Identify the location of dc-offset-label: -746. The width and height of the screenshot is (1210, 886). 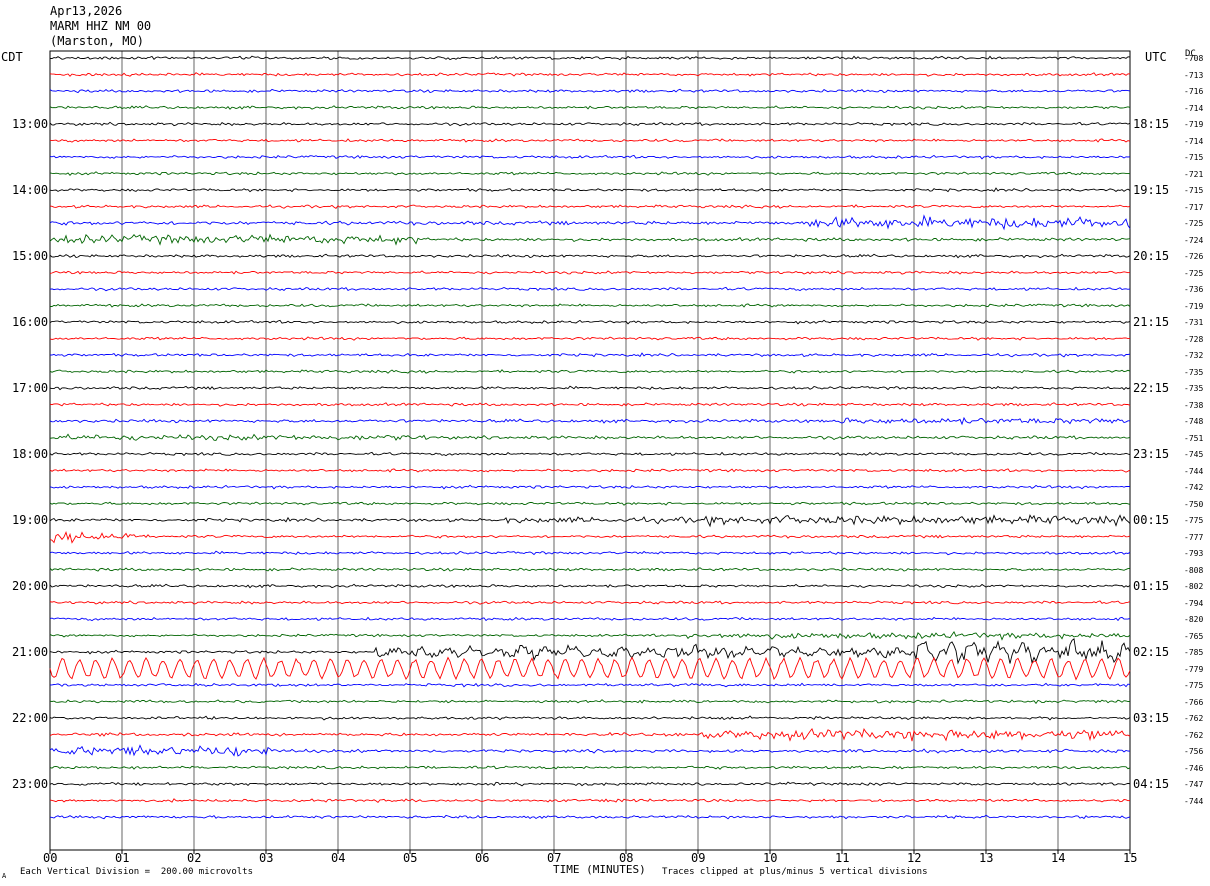
(1194, 768).